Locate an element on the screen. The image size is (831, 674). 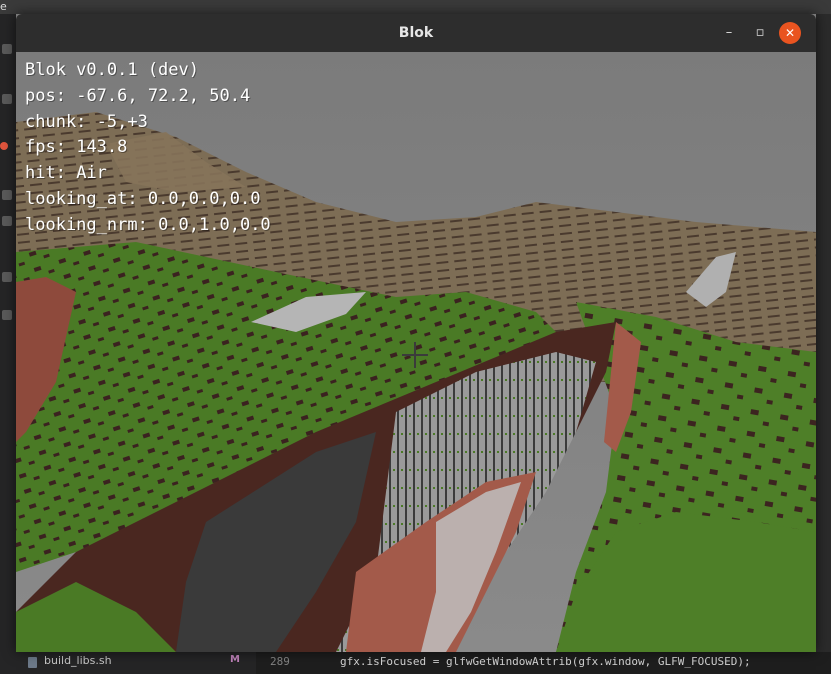
line-number: 289 is located at coordinates (280, 661).